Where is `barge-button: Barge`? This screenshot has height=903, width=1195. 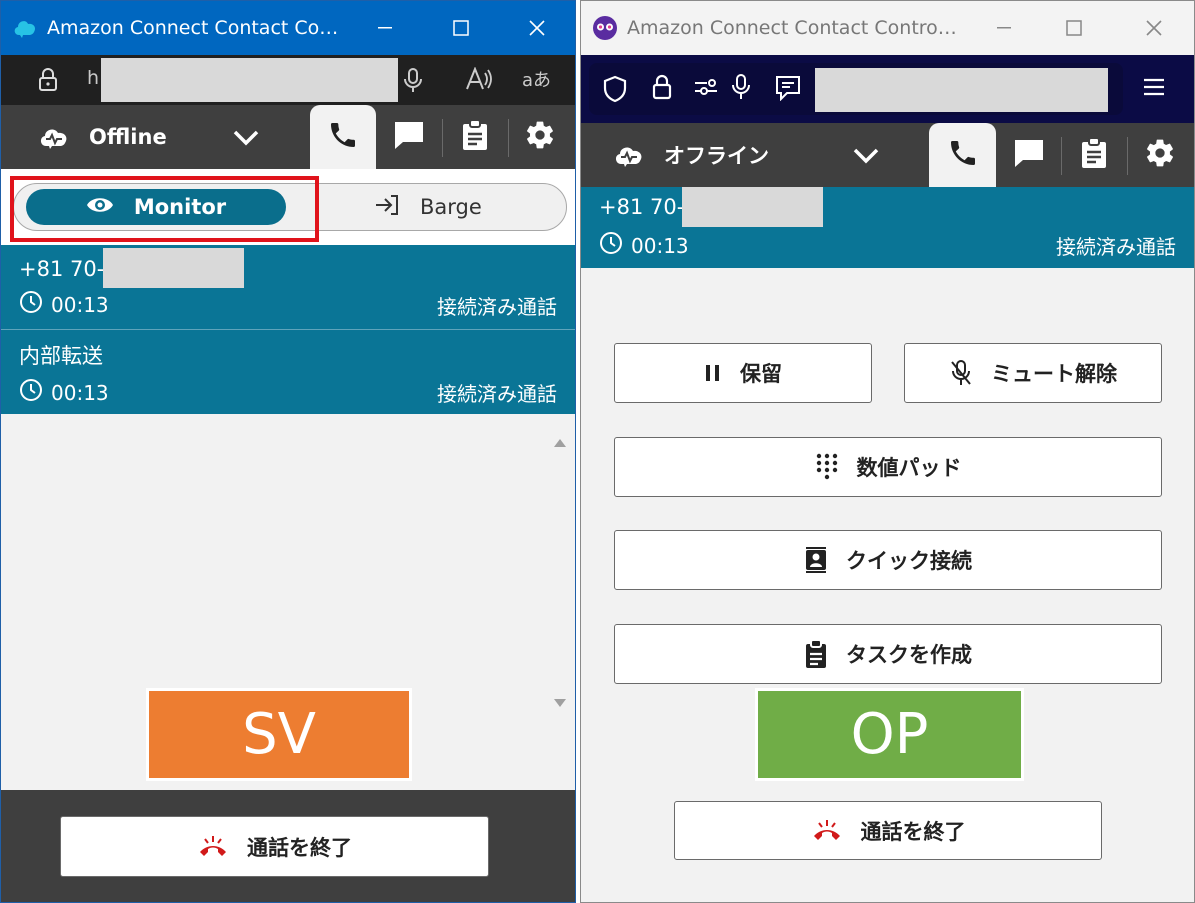
barge-button: Barge is located at coordinates (428, 207).